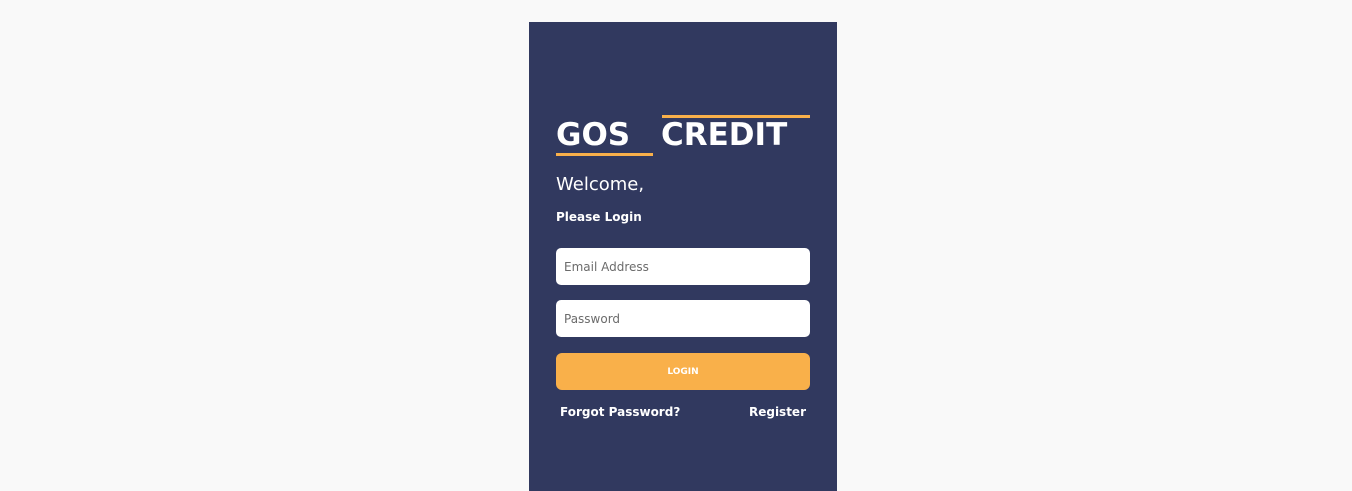 This screenshot has width=1352, height=491. I want to click on welcome-heading: Welcome,, so click(600, 184).